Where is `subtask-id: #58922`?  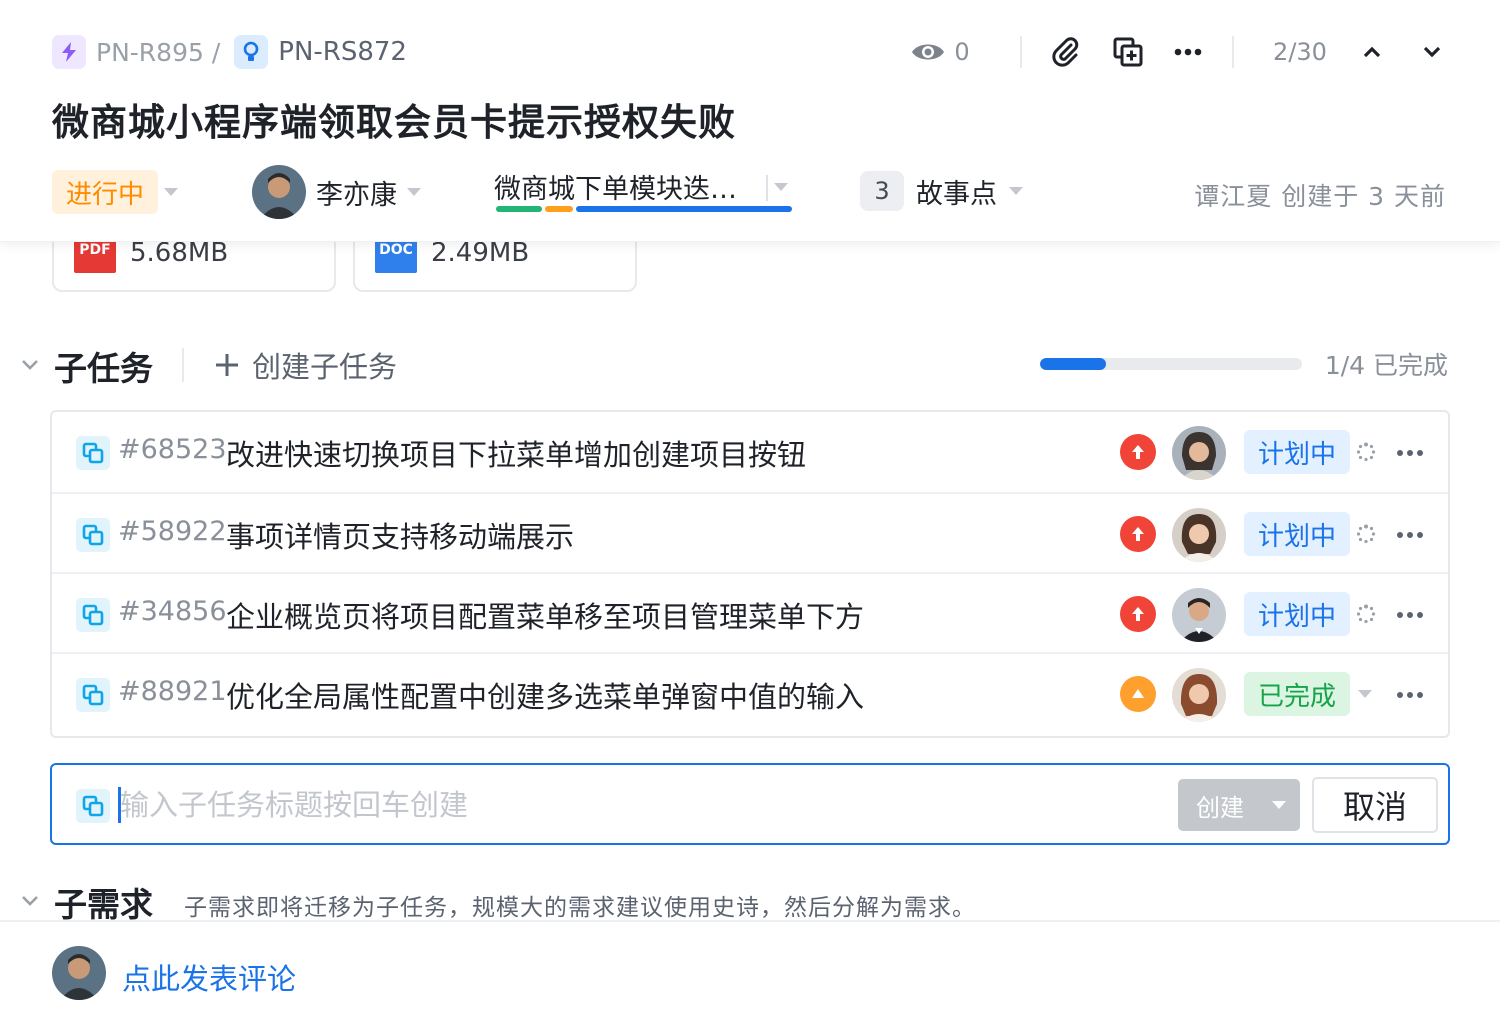
subtask-id: #58922 is located at coordinates (172, 531).